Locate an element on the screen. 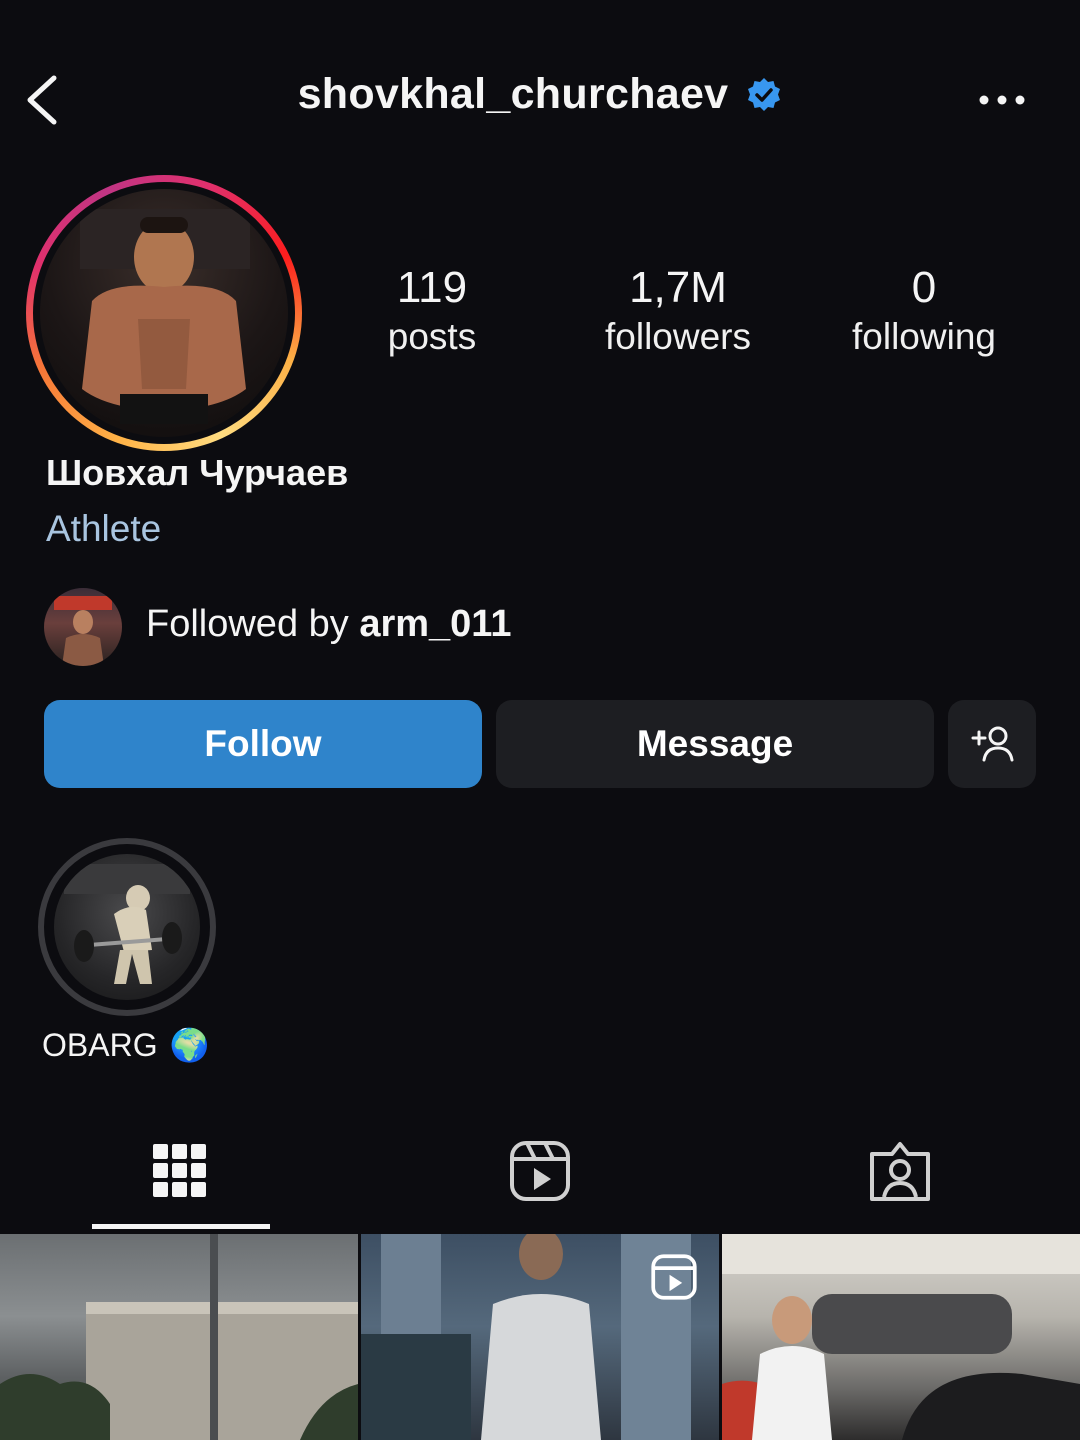 The height and width of the screenshot is (1440, 1080). followers-count: 1,7M is located at coordinates (678, 287).